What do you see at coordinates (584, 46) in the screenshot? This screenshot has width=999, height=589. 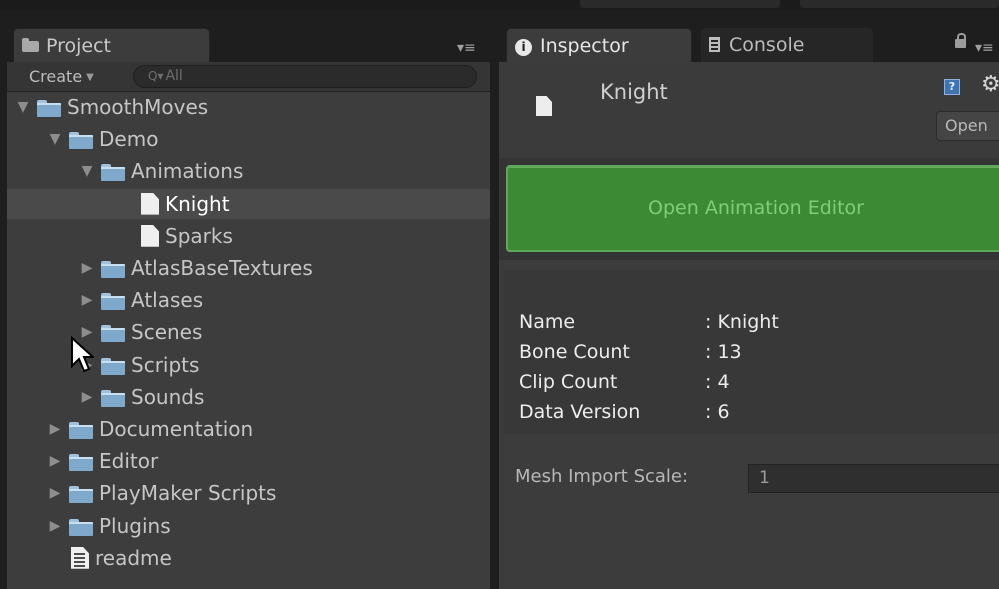 I see `tab-inspector-label: Inspector` at bounding box center [584, 46].